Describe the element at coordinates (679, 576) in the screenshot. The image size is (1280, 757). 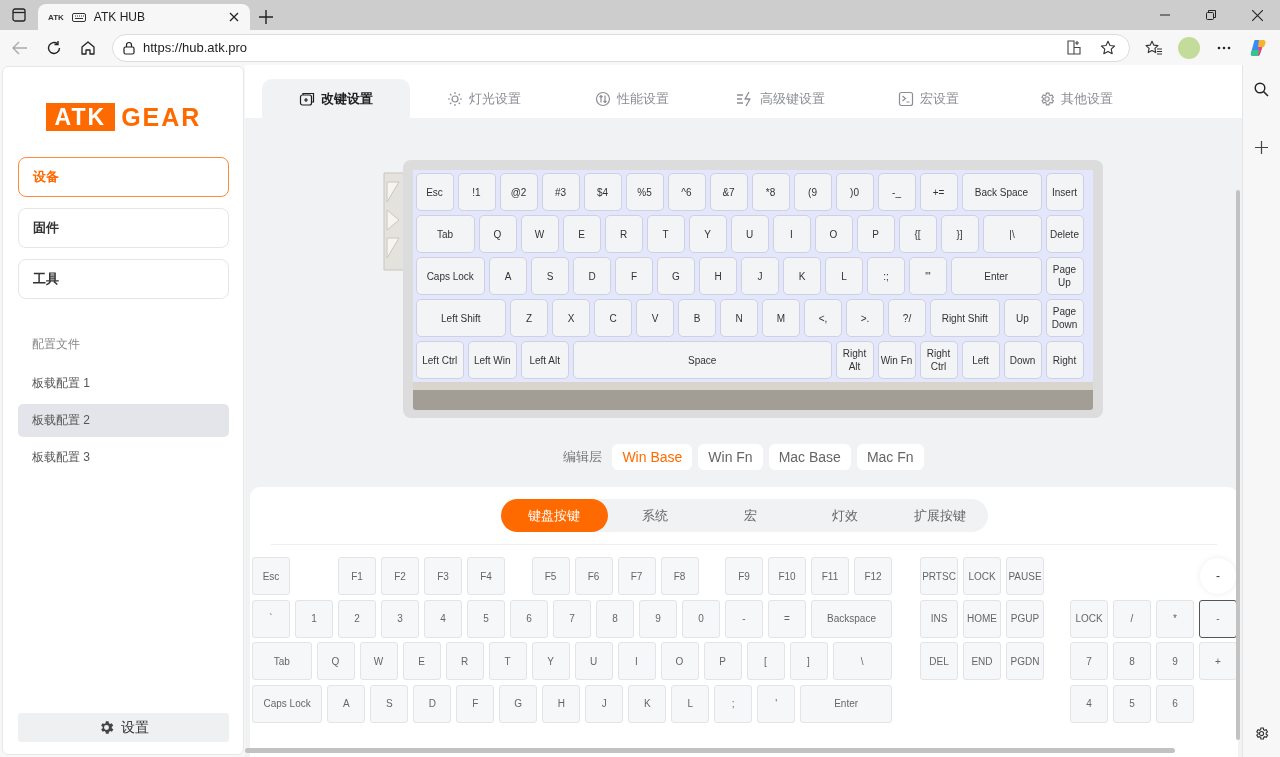
I see `key-option: F8` at that location.